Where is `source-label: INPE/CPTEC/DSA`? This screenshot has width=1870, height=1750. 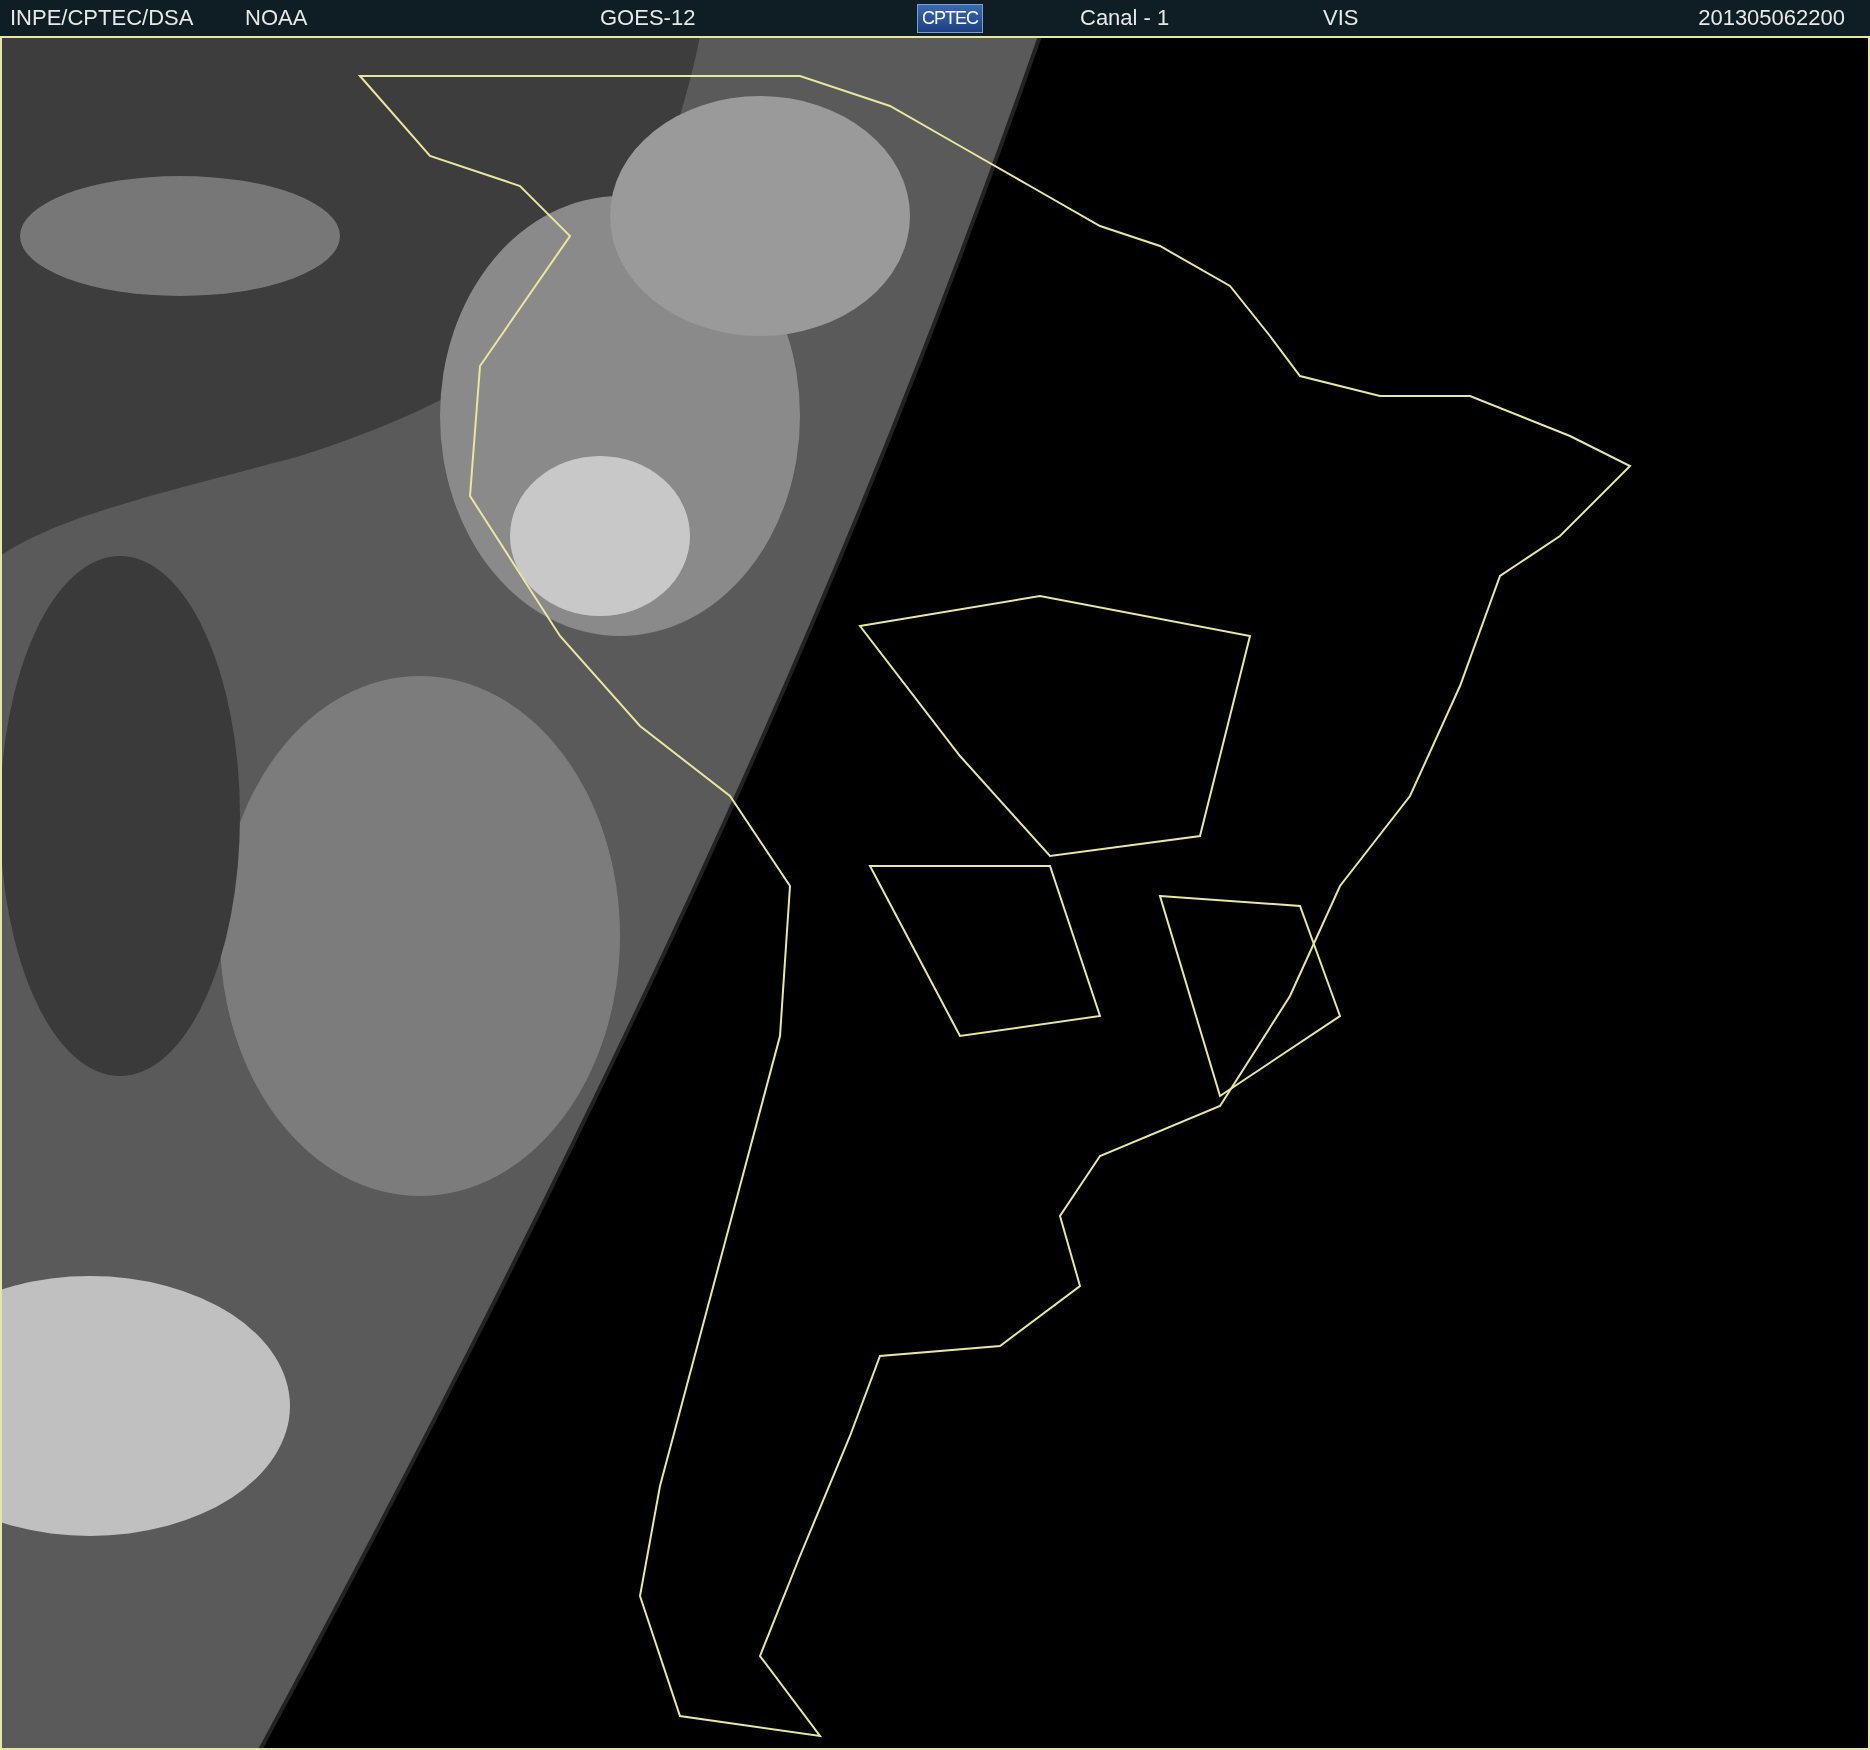
source-label: INPE/CPTEC/DSA is located at coordinates (102, 18).